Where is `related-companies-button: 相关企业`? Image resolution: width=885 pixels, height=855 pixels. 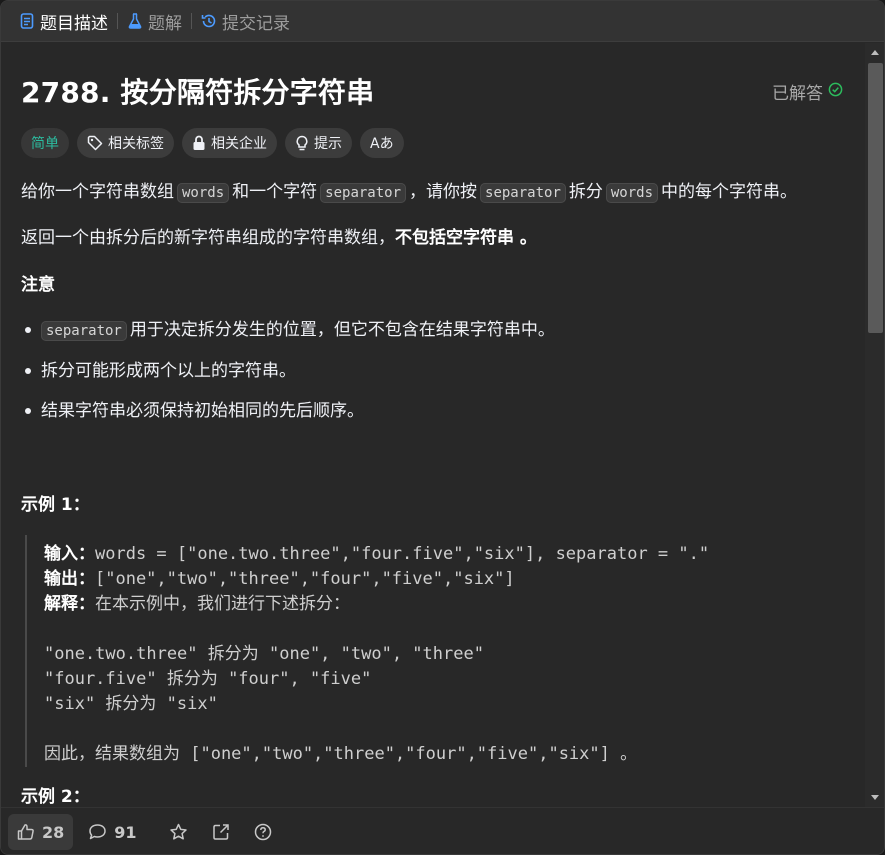
related-companies-button: 相关企业 is located at coordinates (229, 143).